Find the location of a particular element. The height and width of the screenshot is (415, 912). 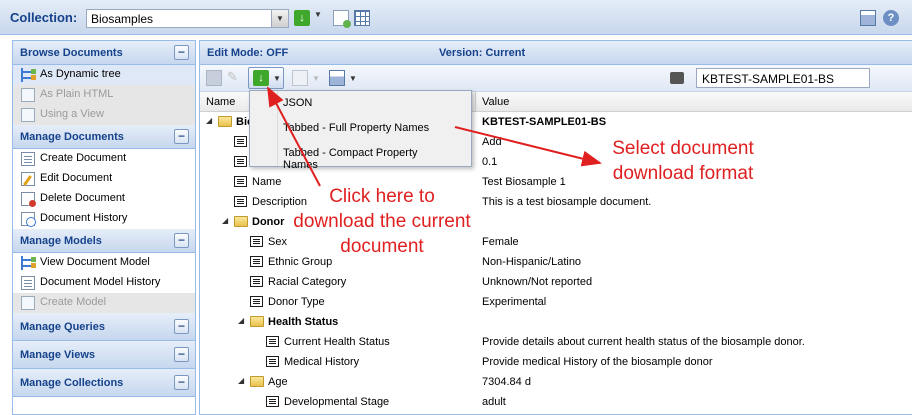

sidebar-item-label: Create Document is located at coordinates (83, 158).